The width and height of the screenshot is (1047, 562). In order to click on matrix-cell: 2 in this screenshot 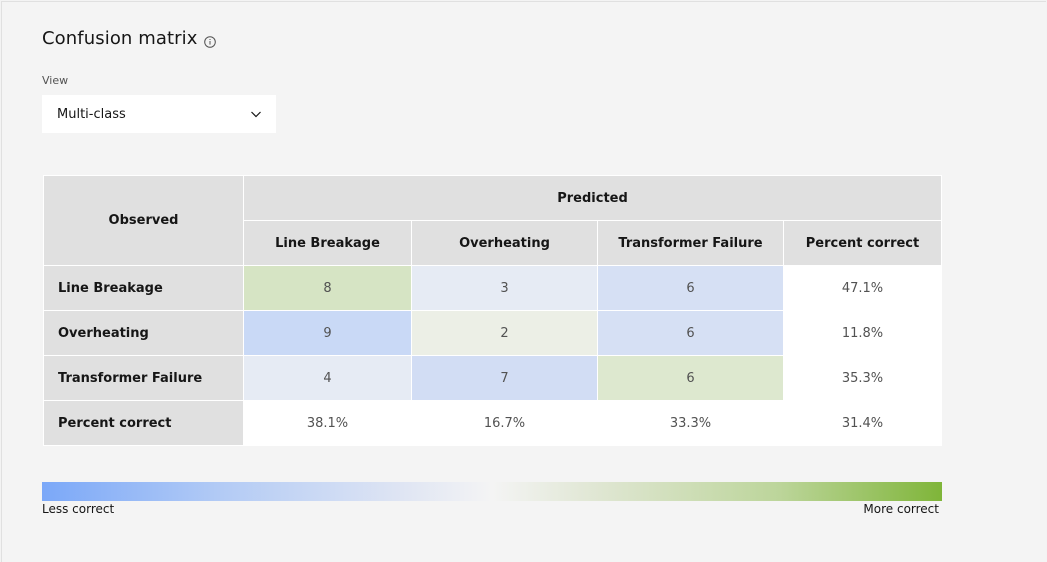, I will do `click(504, 333)`.